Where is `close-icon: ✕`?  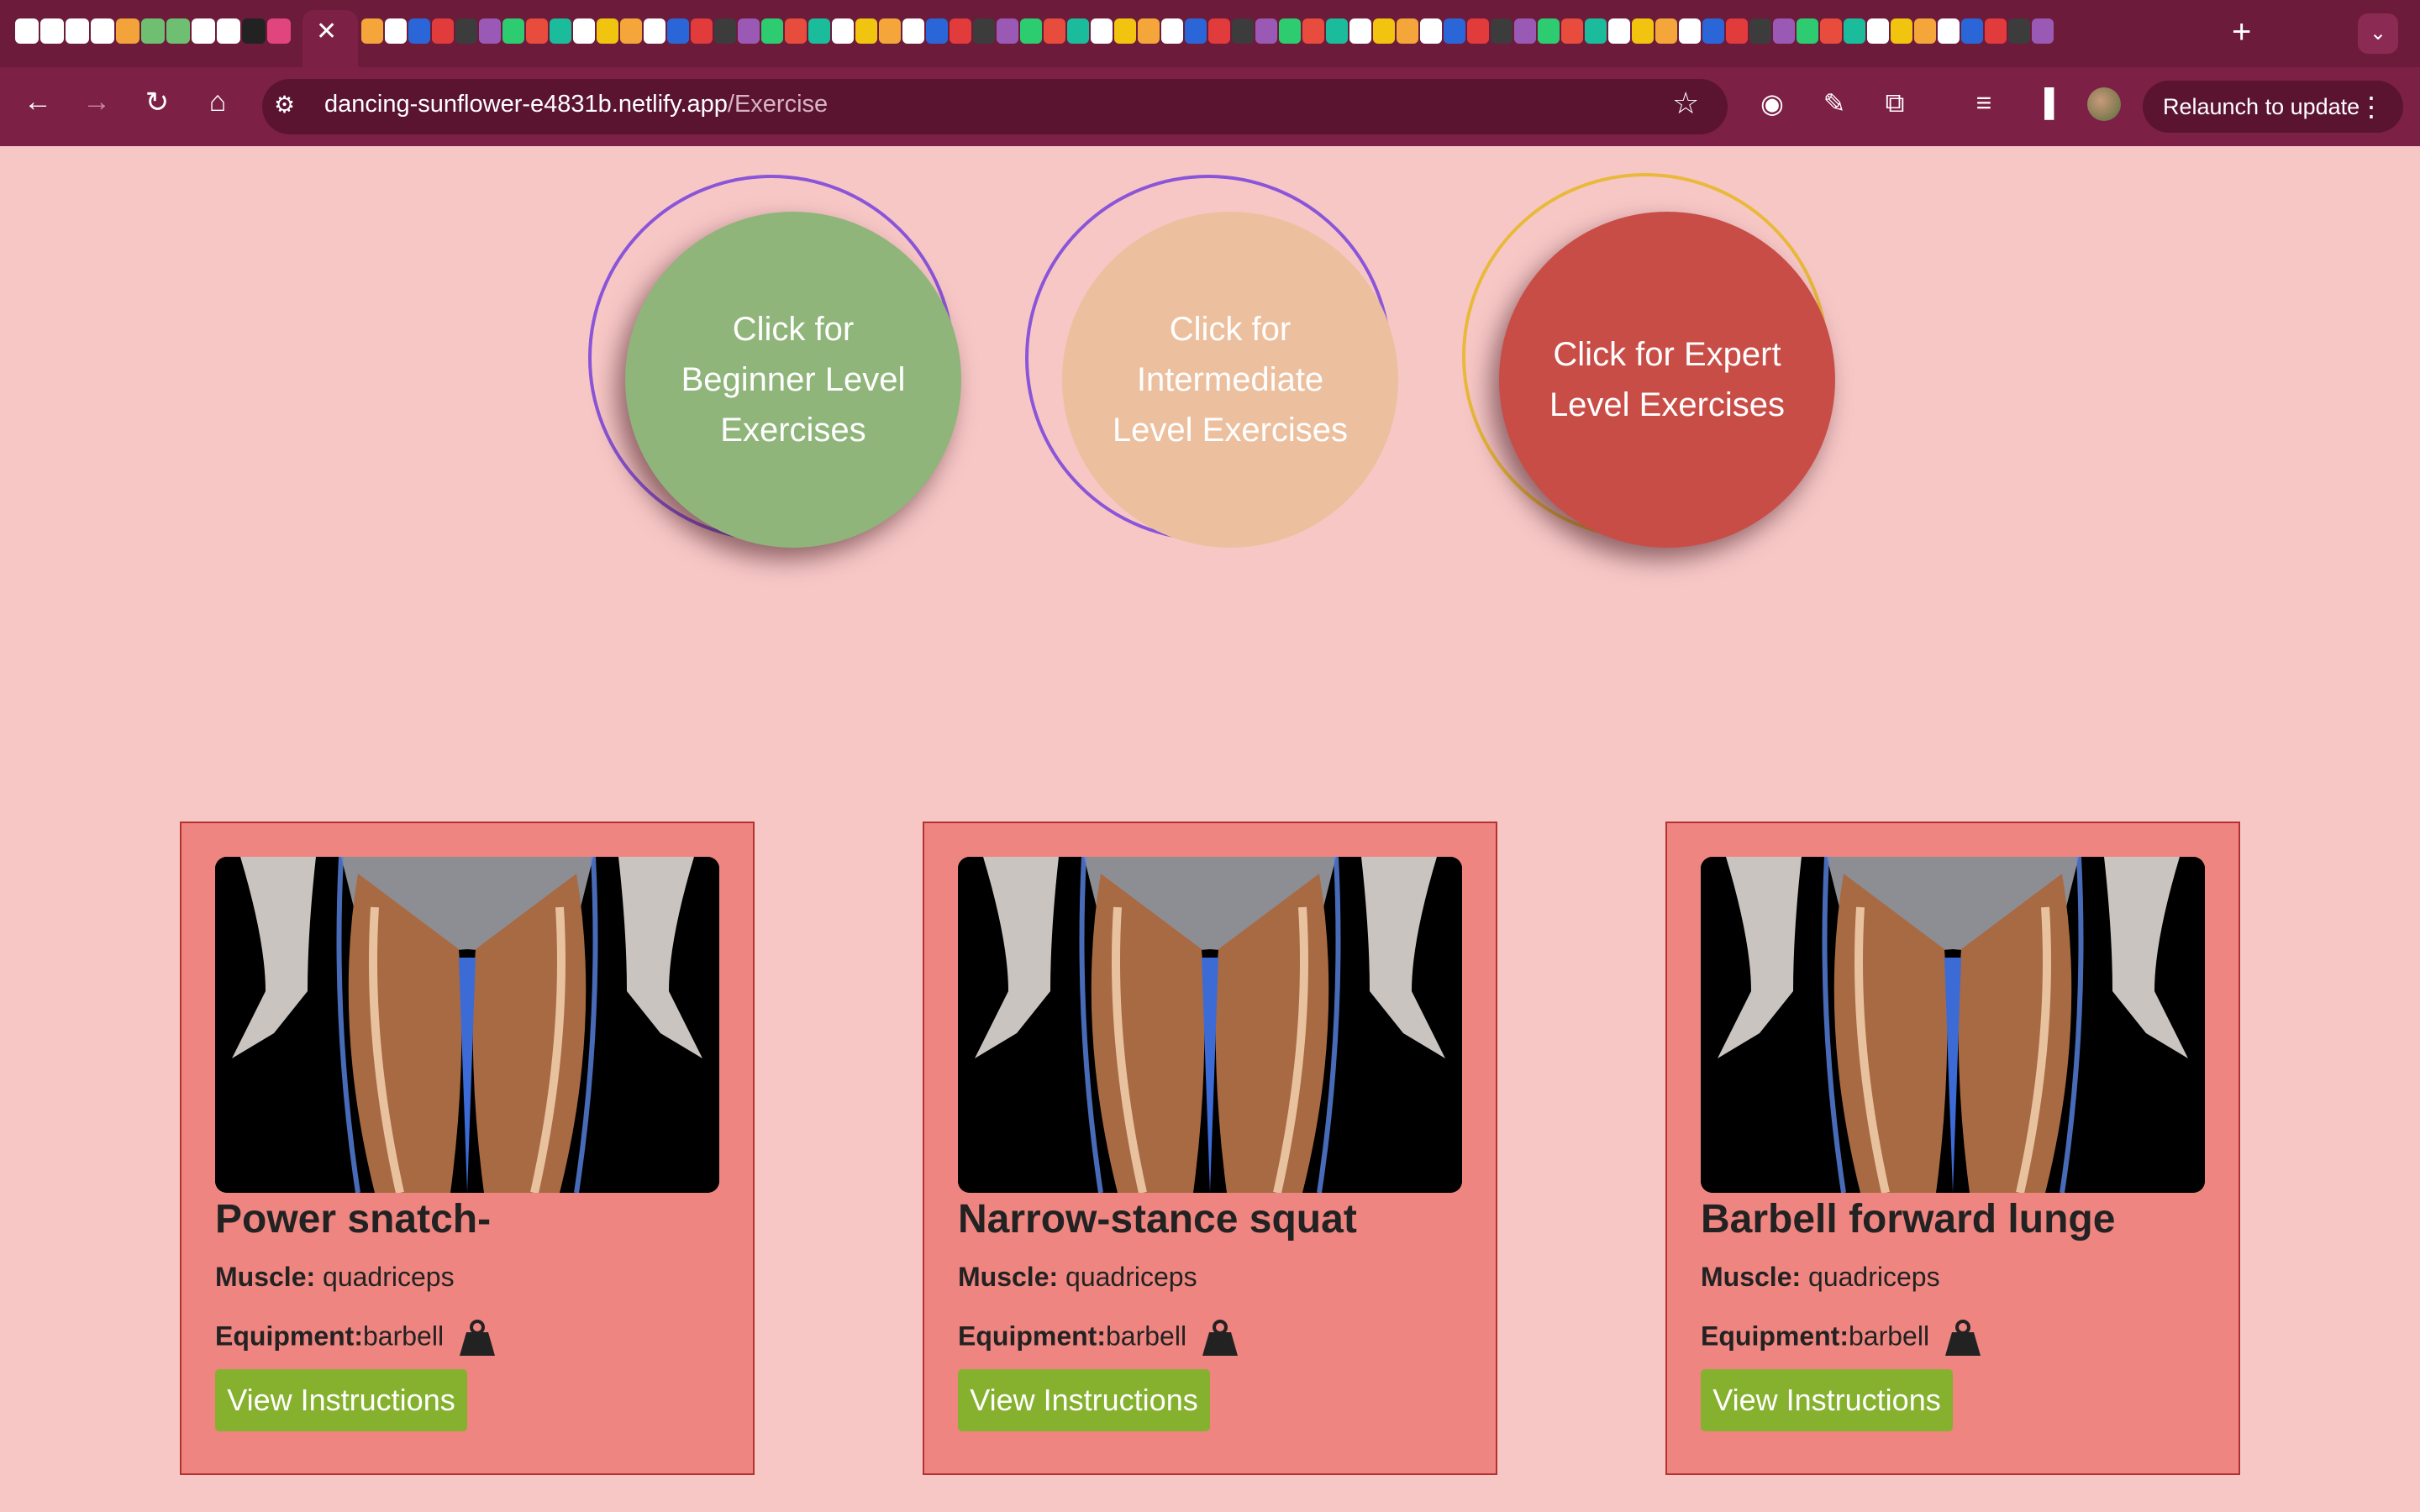 close-icon: ✕ is located at coordinates (326, 31).